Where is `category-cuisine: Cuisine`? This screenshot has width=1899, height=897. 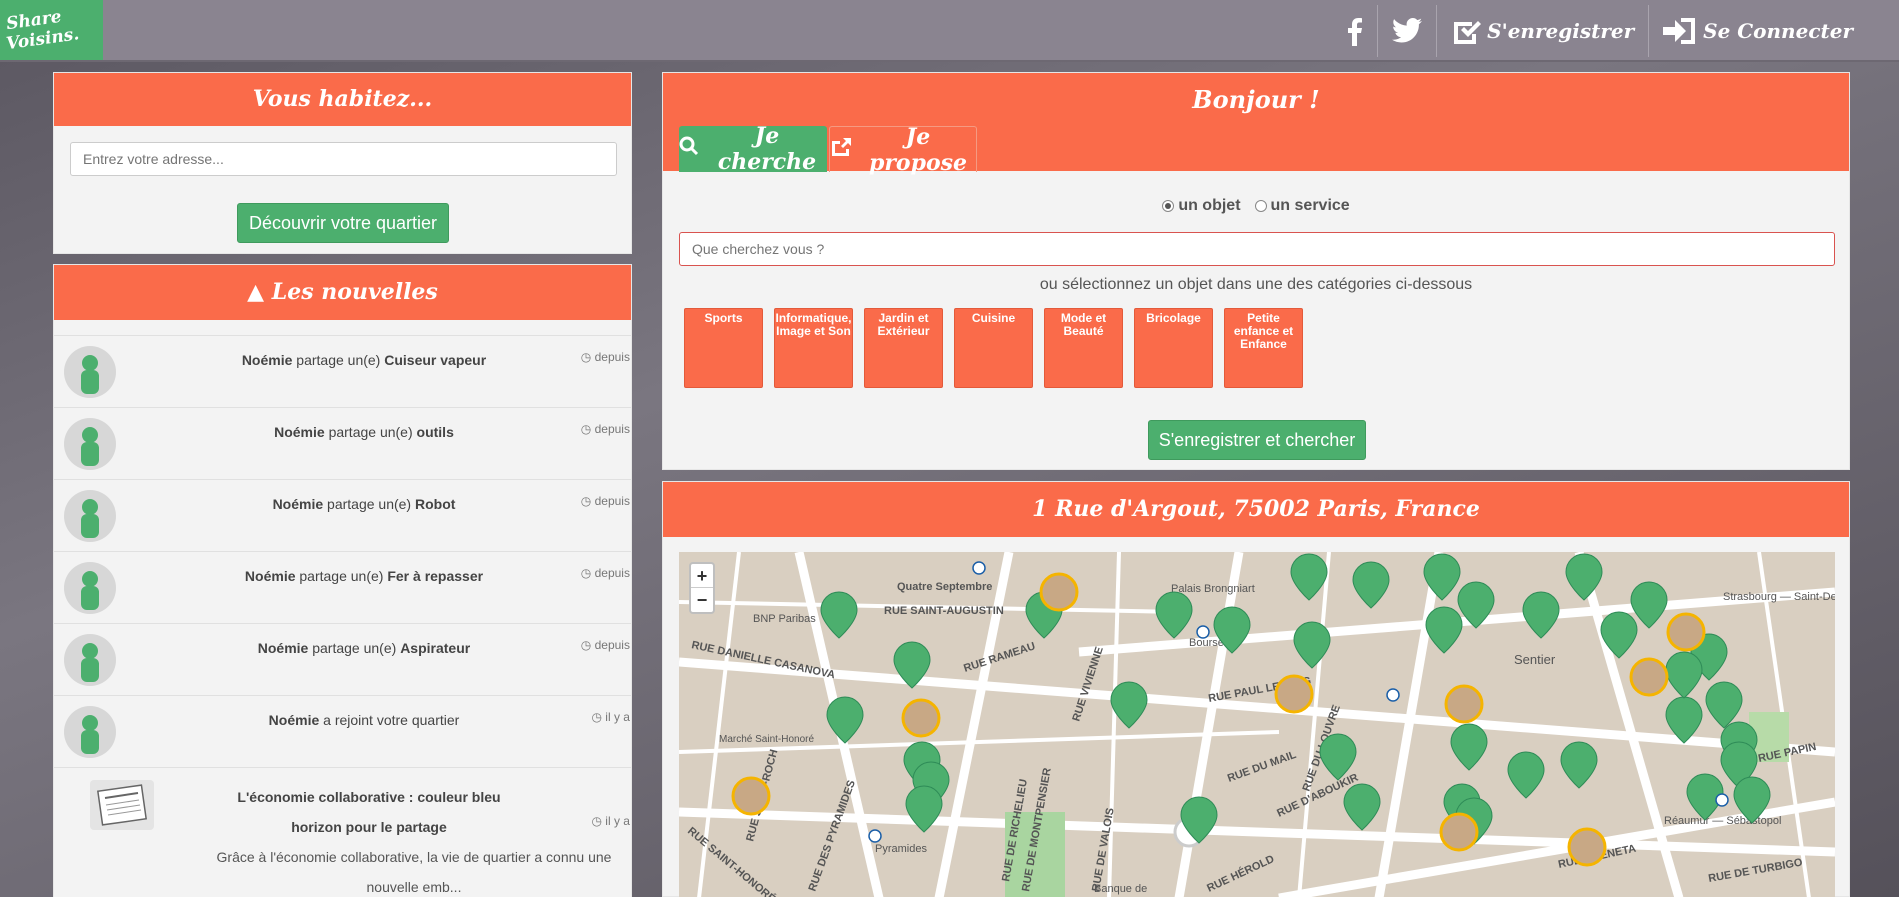 category-cuisine: Cuisine is located at coordinates (993, 348).